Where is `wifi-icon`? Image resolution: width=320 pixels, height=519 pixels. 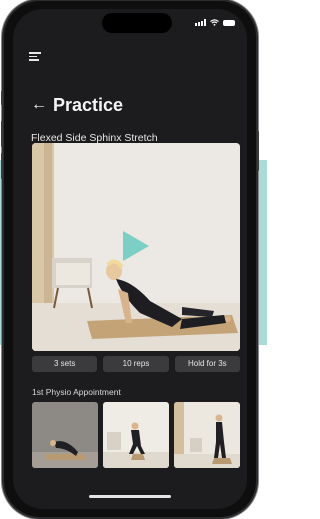 wifi-icon is located at coordinates (214, 22).